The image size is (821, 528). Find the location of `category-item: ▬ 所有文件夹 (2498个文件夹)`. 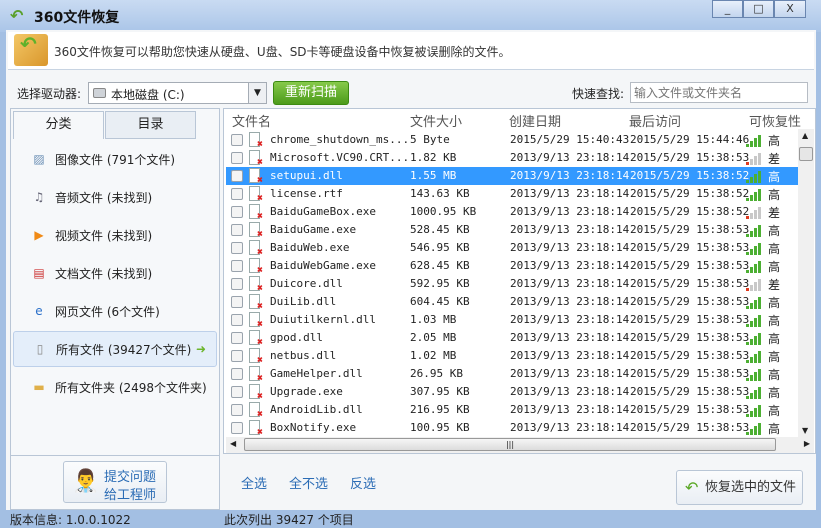

category-item: ▬ 所有文件夹 (2498个文件夹) is located at coordinates (115, 387).